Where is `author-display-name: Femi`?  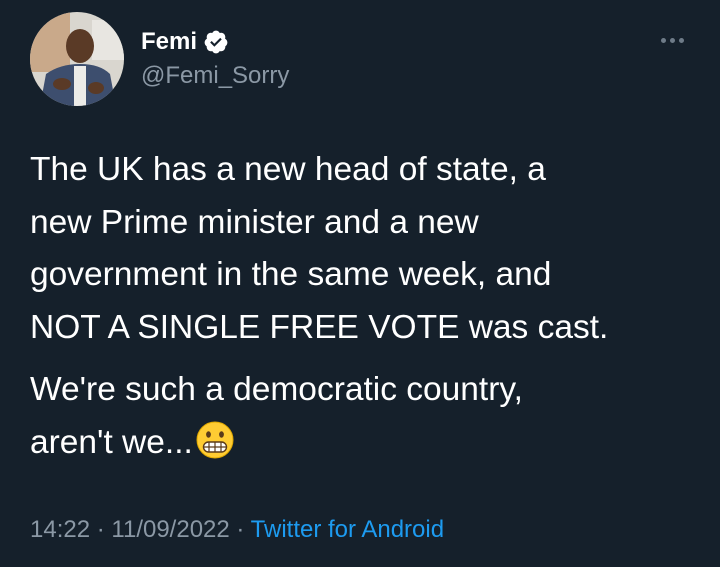 author-display-name: Femi is located at coordinates (169, 42).